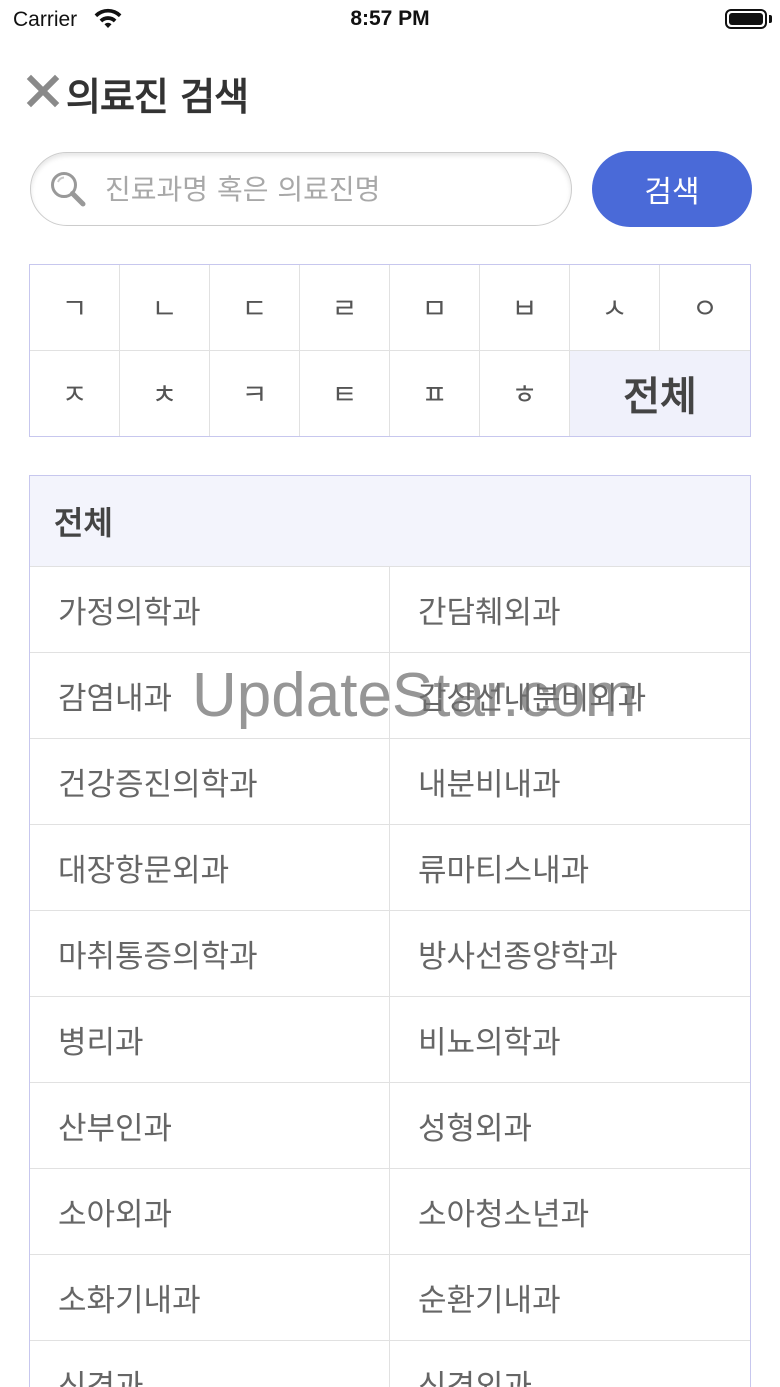 This screenshot has width=780, height=1387. What do you see at coordinates (210, 954) in the screenshot?
I see `department-item: 마취통증의학과` at bounding box center [210, 954].